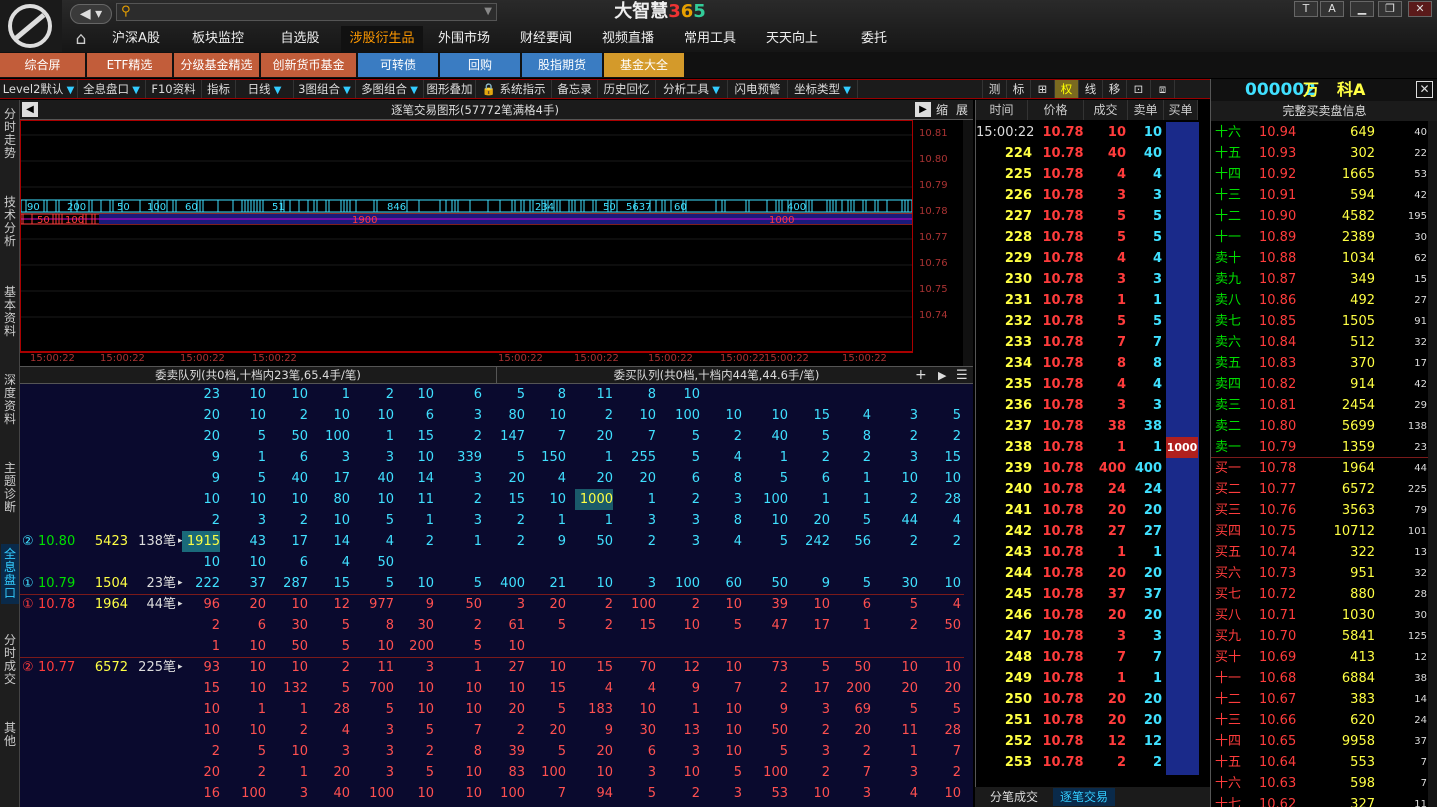 This screenshot has height=807, width=1437. Describe the element at coordinates (1362, 9) in the screenshot. I see `minimize-icon: ▁` at that location.